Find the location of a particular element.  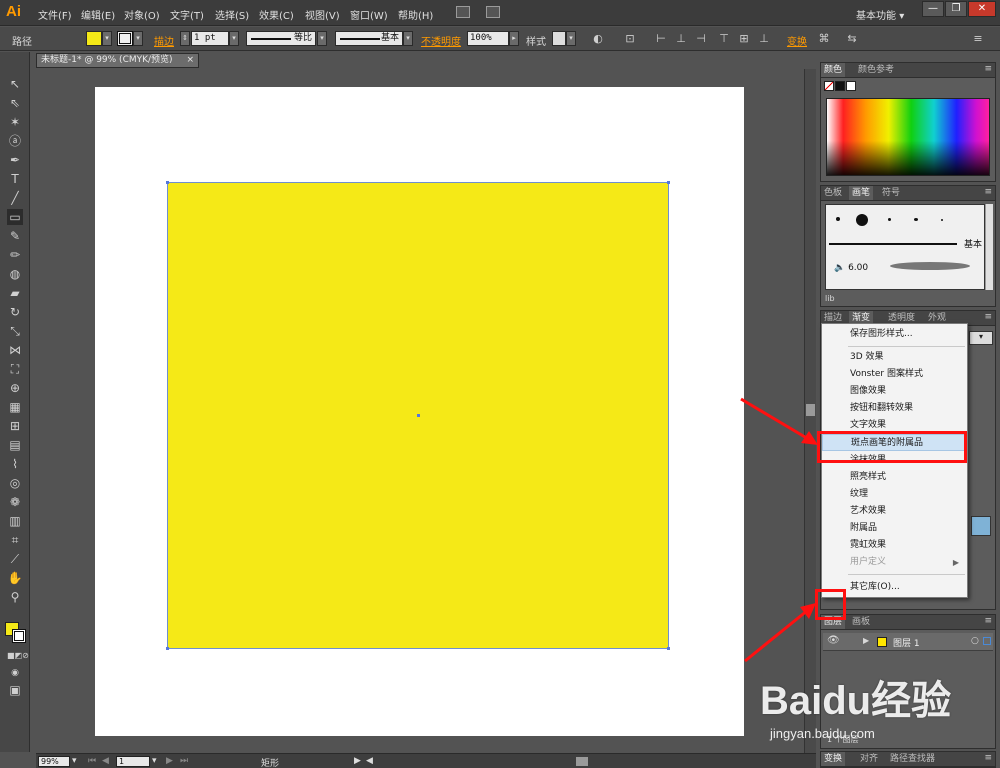

draw-mode-icon: ◉ is located at coordinates (15, 673).